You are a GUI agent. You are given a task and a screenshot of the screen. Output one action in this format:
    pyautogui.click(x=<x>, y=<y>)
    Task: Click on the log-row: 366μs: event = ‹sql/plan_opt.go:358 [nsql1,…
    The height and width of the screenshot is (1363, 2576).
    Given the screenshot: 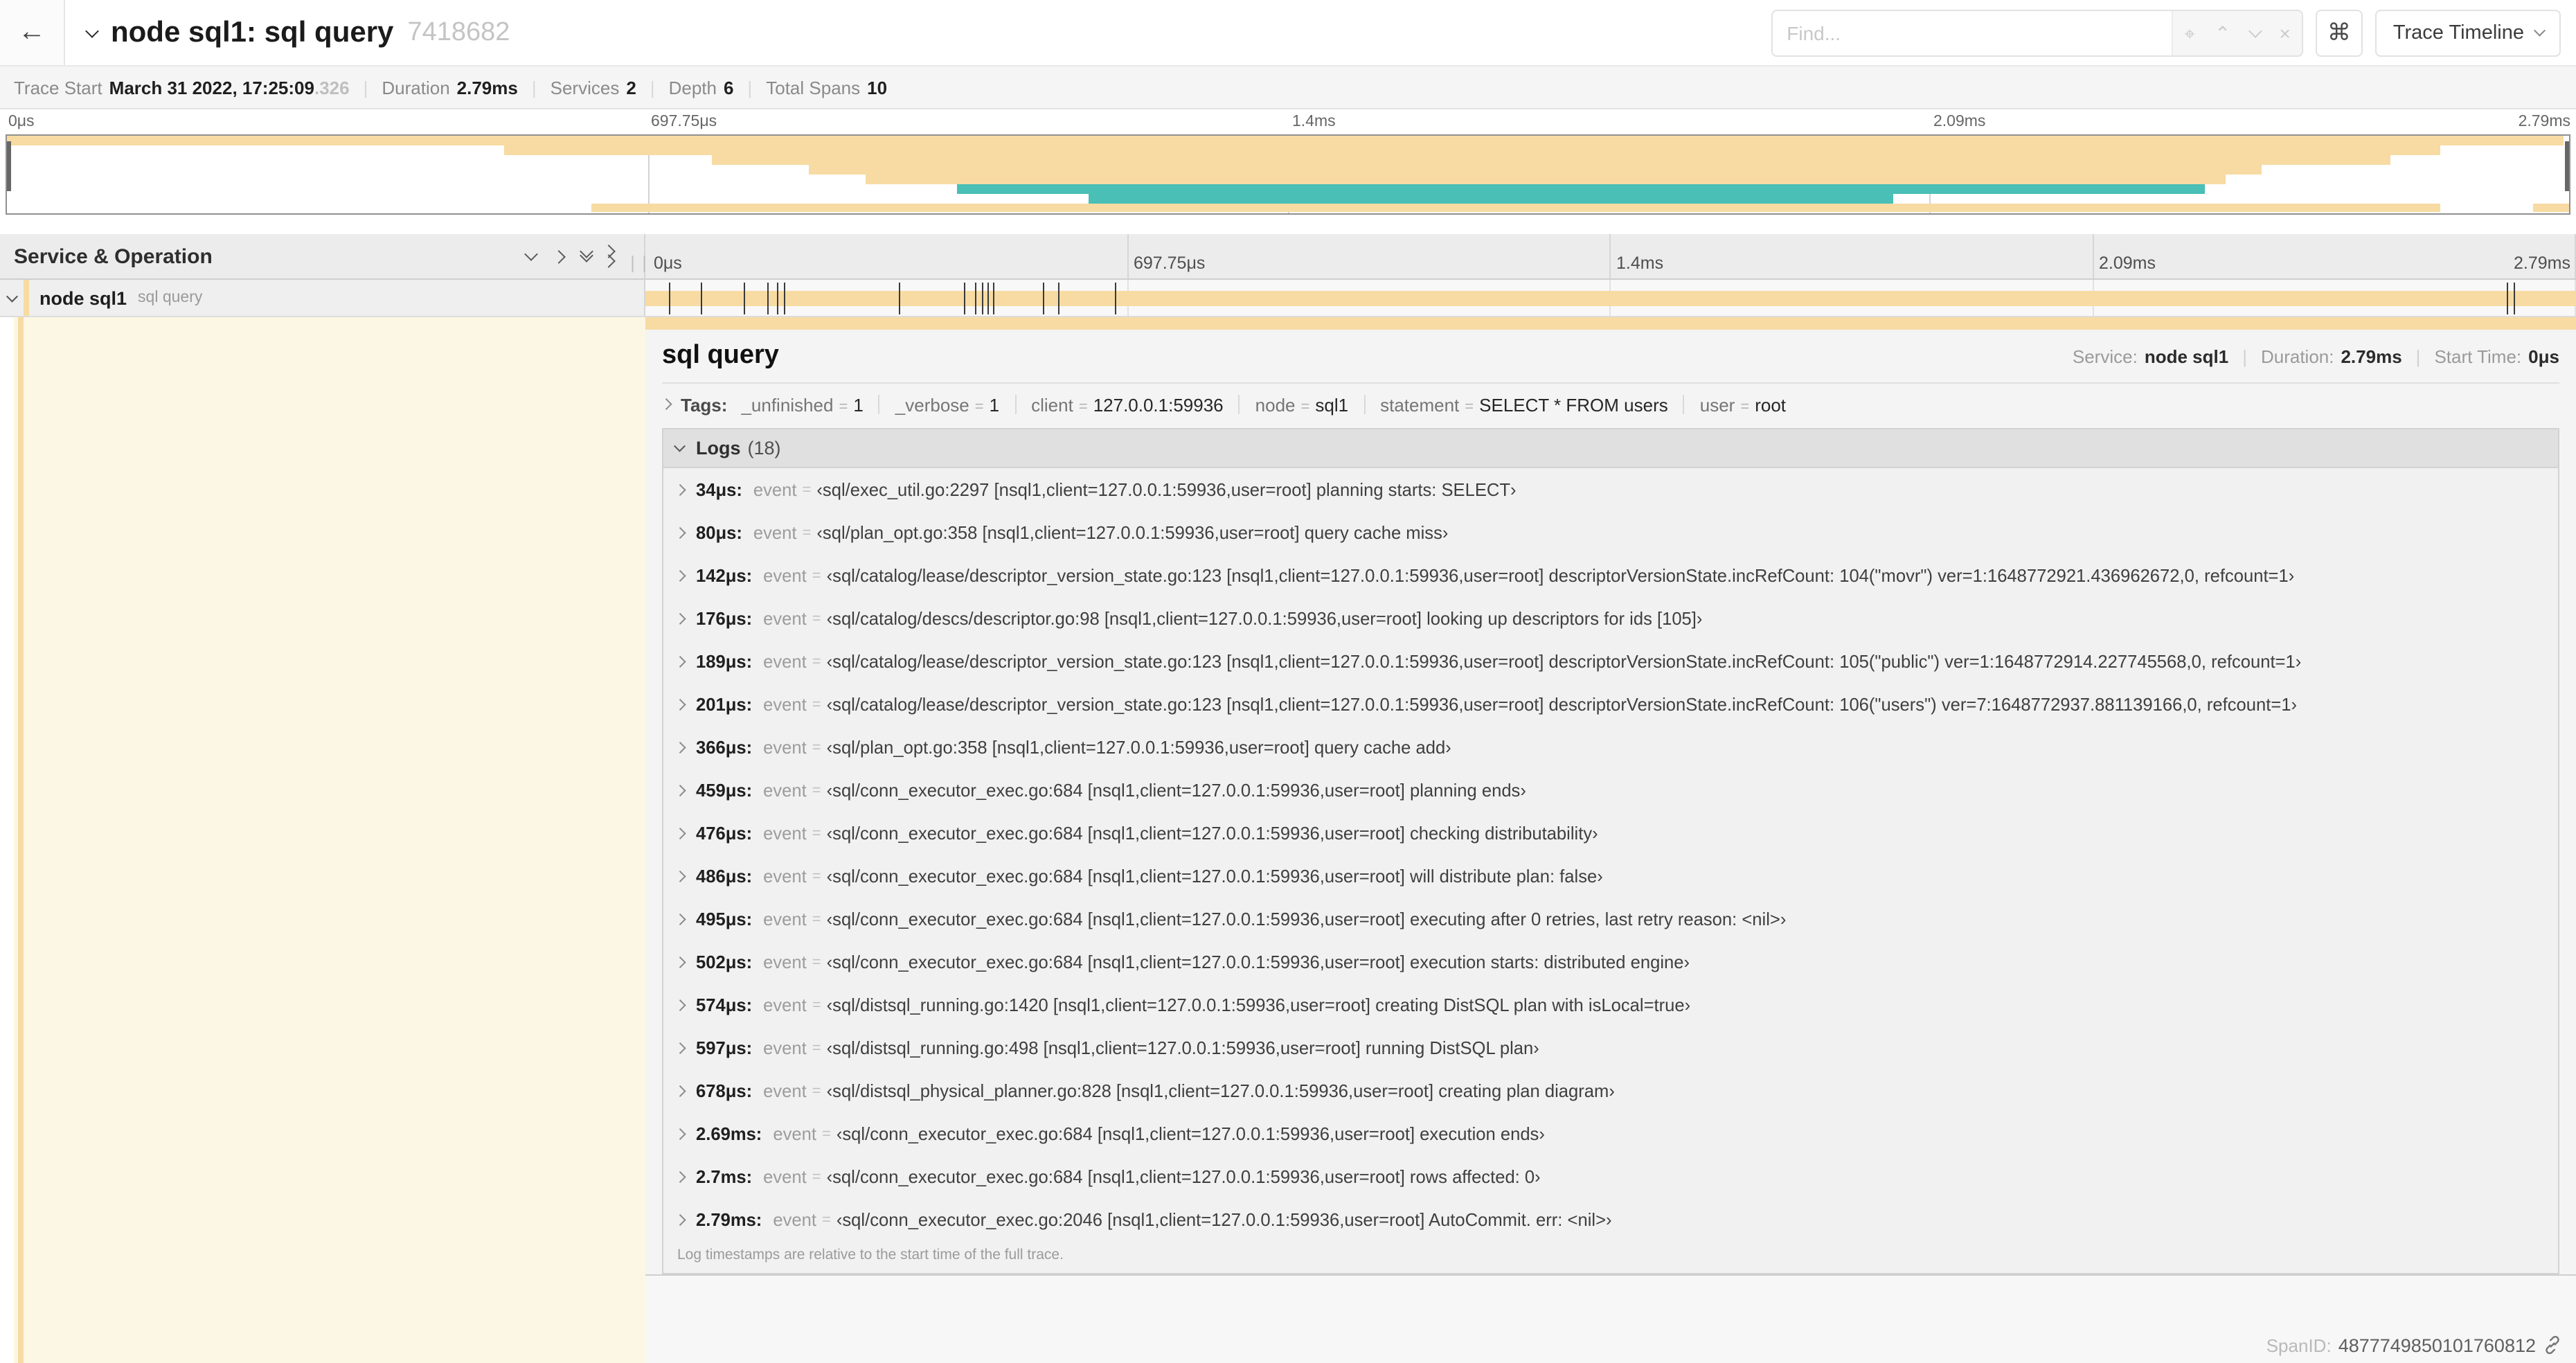 What is the action you would take?
    pyautogui.click(x=1611, y=748)
    